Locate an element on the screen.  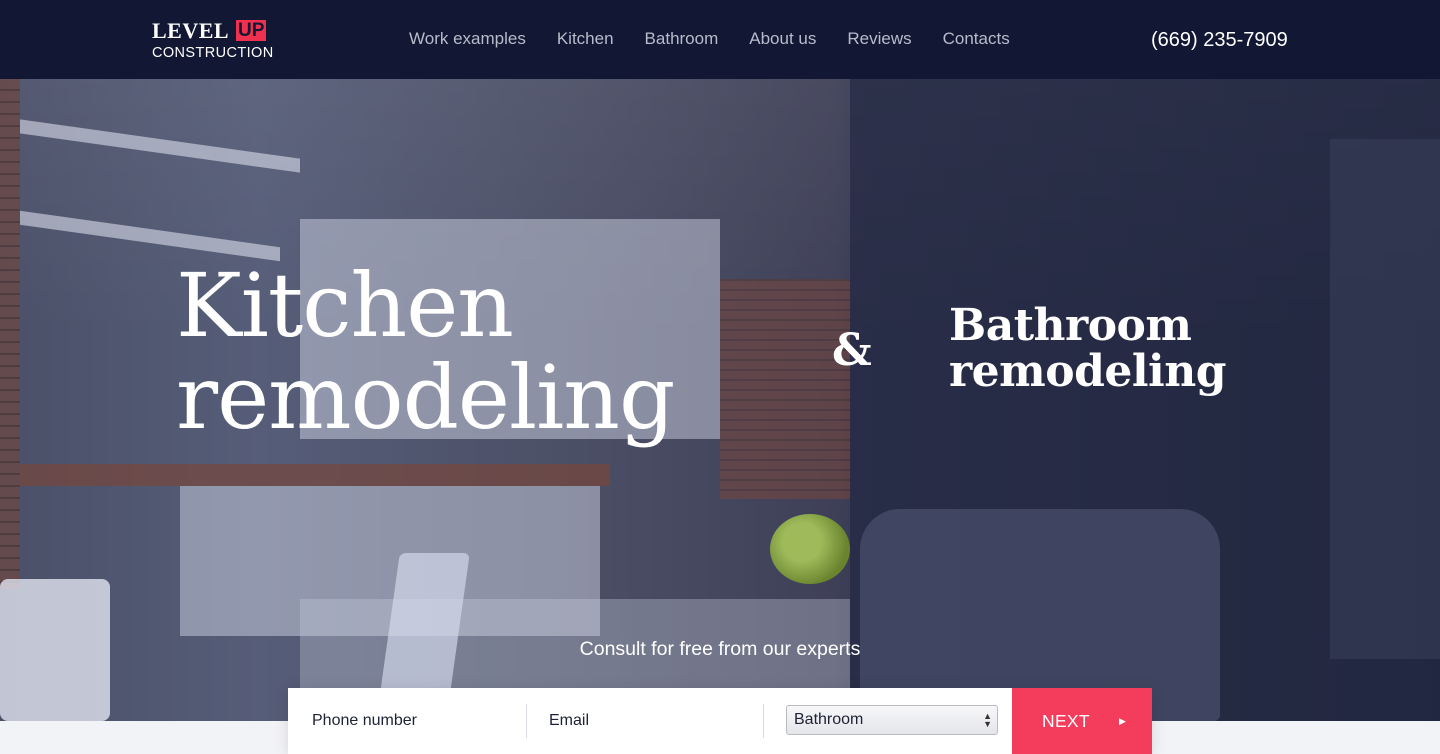
bathroom-wall-panel is located at coordinates (1385, 399).